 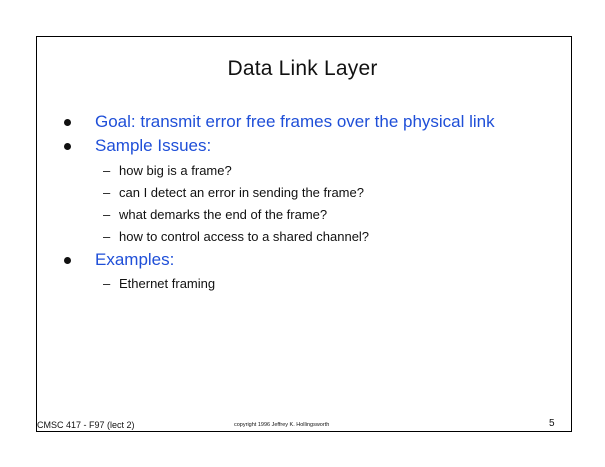 I want to click on bullet-sample-issues: Sample Issues:, so click(x=138, y=146).